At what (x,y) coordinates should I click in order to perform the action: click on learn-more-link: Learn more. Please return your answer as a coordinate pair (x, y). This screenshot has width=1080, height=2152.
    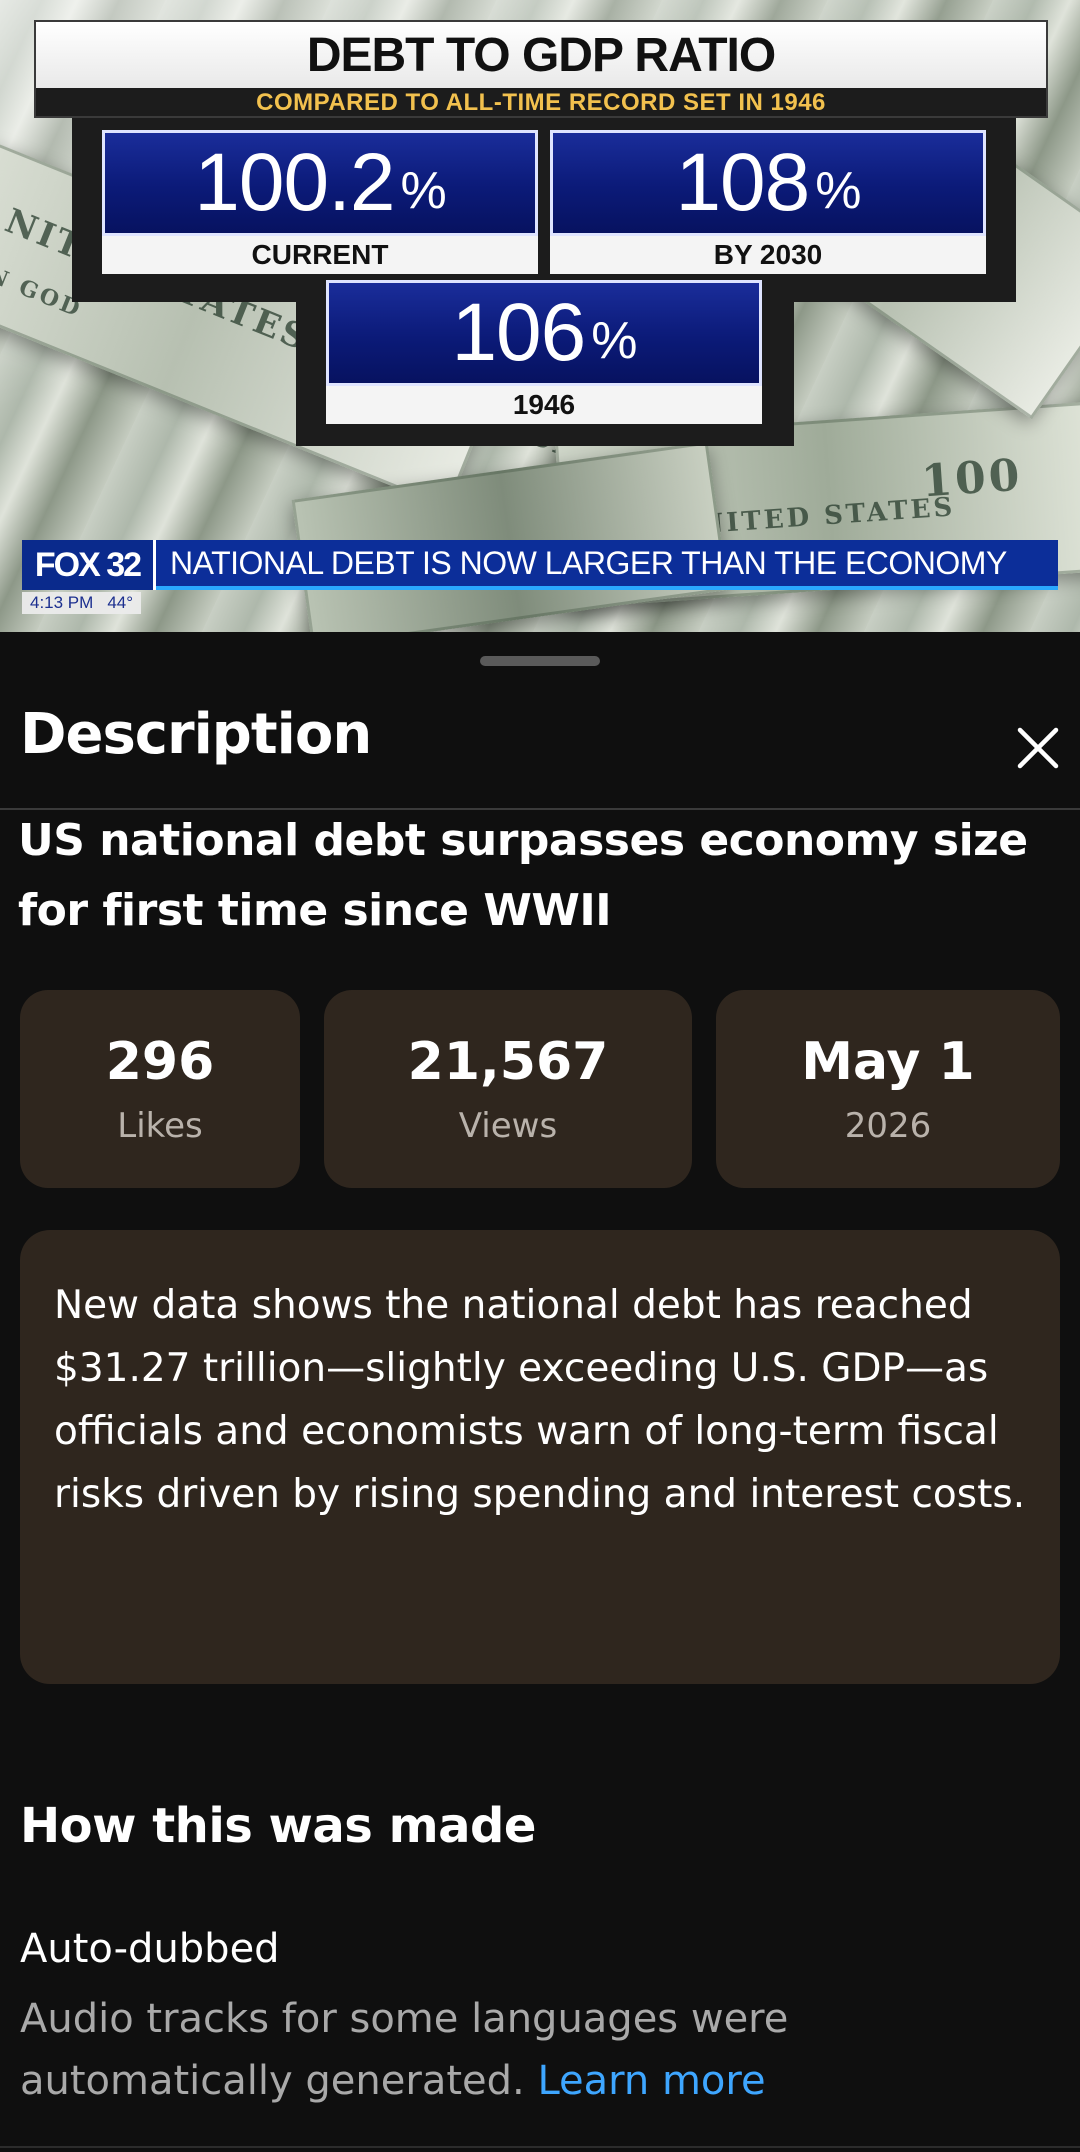
    Looking at the image, I should click on (651, 2081).